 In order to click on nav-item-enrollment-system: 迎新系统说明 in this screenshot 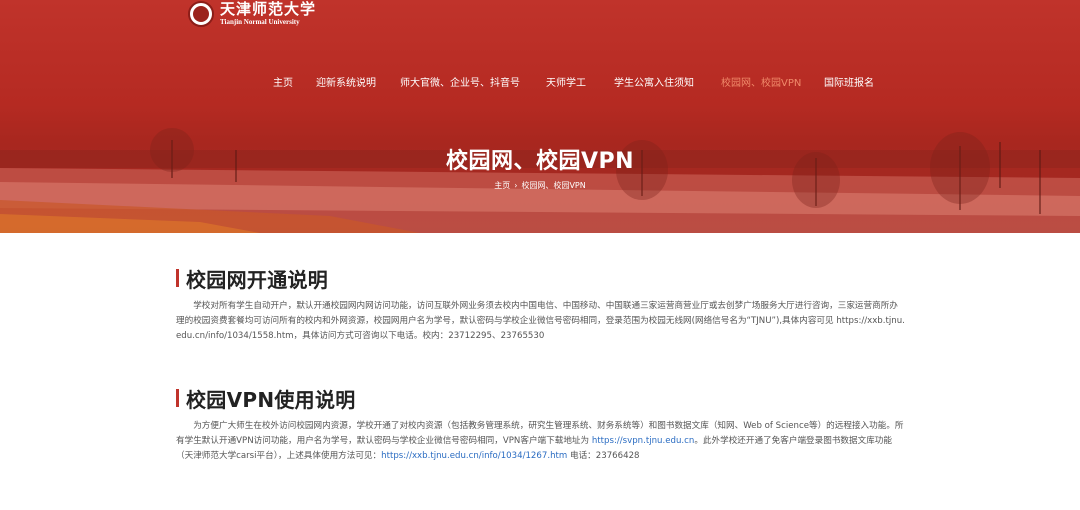, I will do `click(346, 81)`.